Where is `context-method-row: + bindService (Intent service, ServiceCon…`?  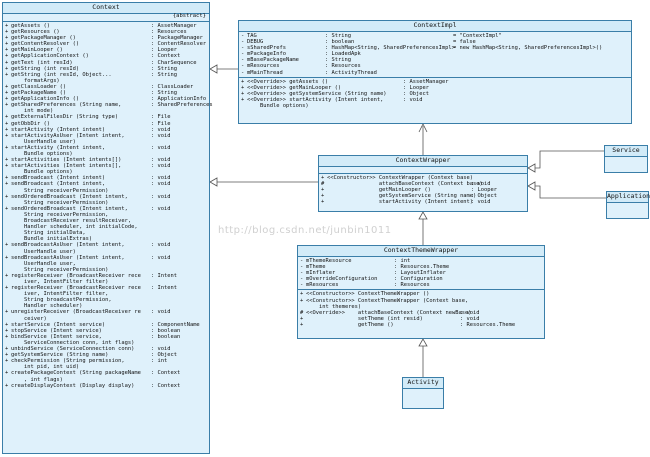
context-method-row: + bindService (Intent service, ServiceCon… is located at coordinates (106, 340).